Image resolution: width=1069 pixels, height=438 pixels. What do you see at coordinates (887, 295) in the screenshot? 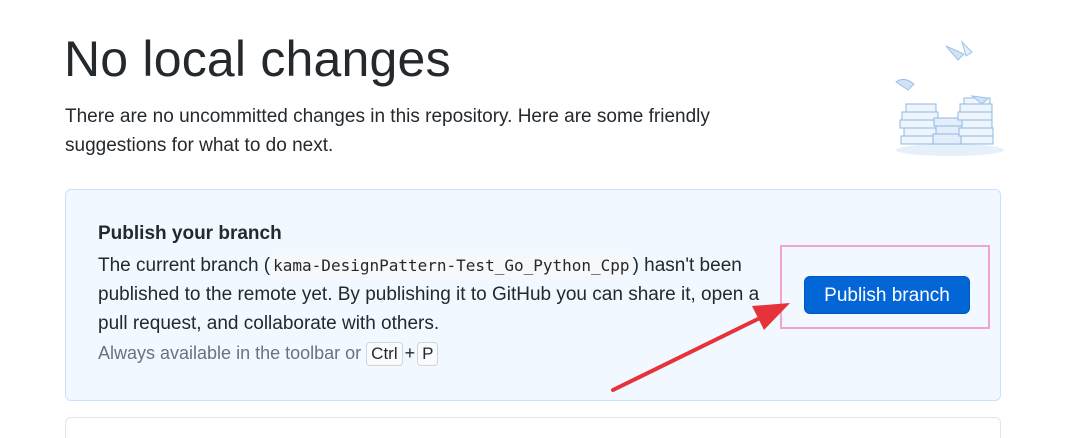
I see `publish-branch-button: Publish branch` at bounding box center [887, 295].